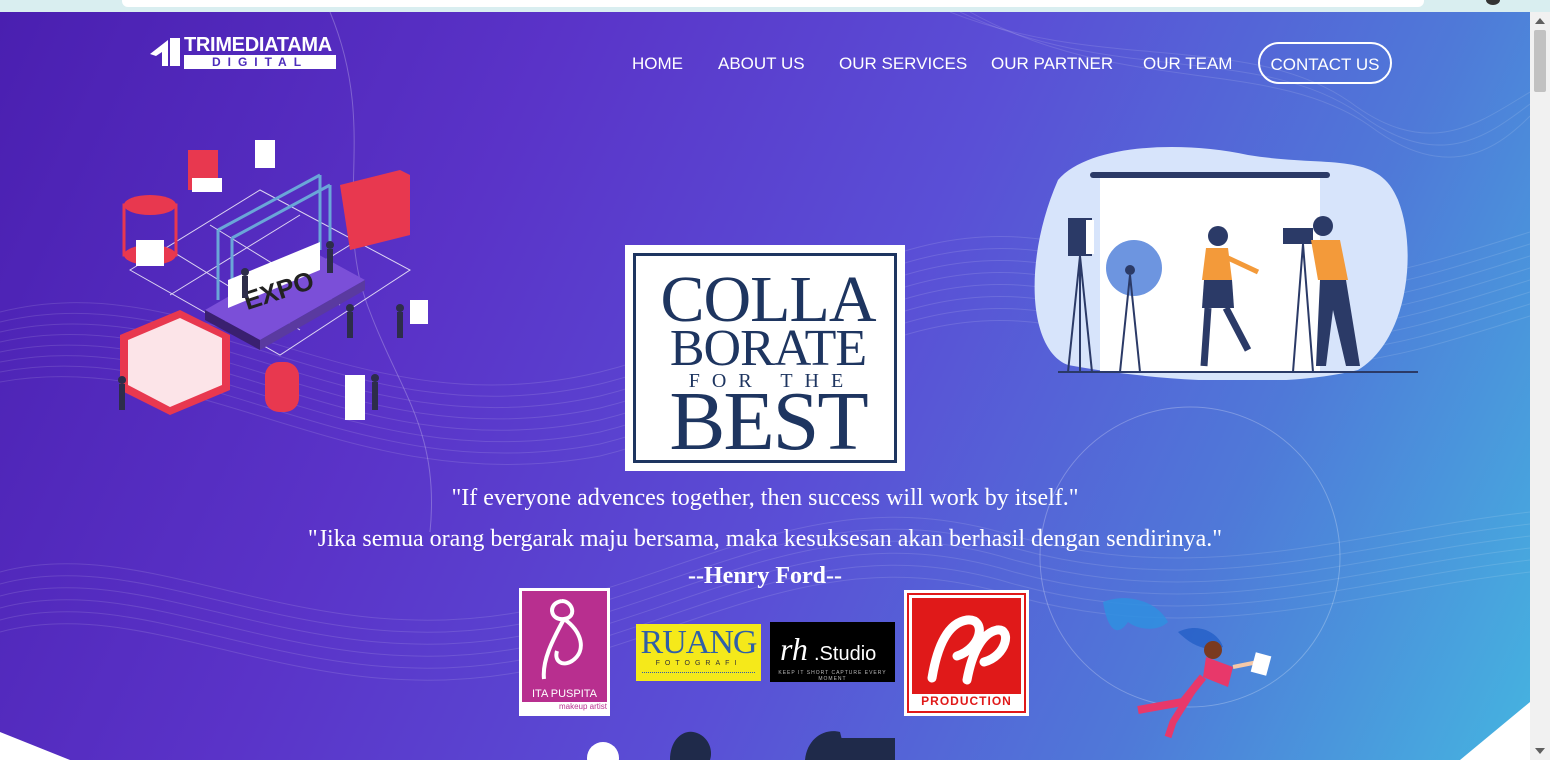  I want to click on rh-name: rh, so click(794, 649).